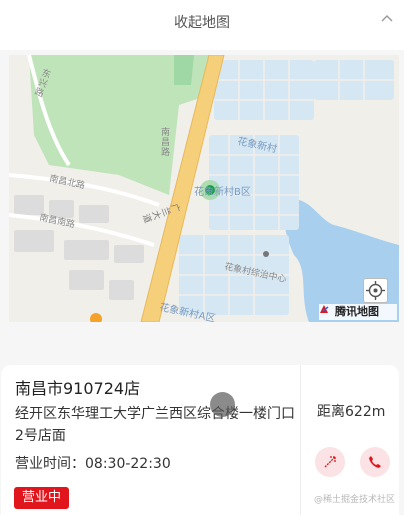  Describe the element at coordinates (324, 309) in the screenshot. I see `logo-mark-icon` at that location.